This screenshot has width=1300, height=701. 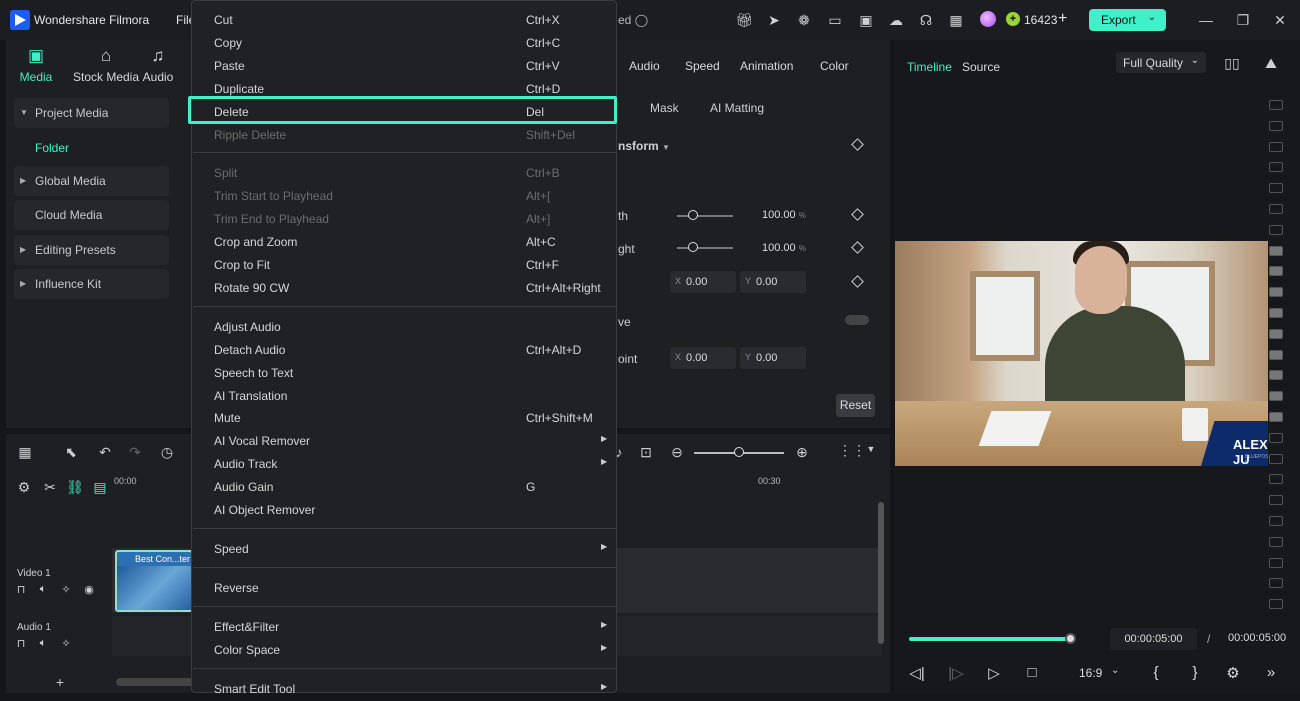 What do you see at coordinates (917, 673) in the screenshot?
I see `previous-frame-icon: ◁|` at bounding box center [917, 673].